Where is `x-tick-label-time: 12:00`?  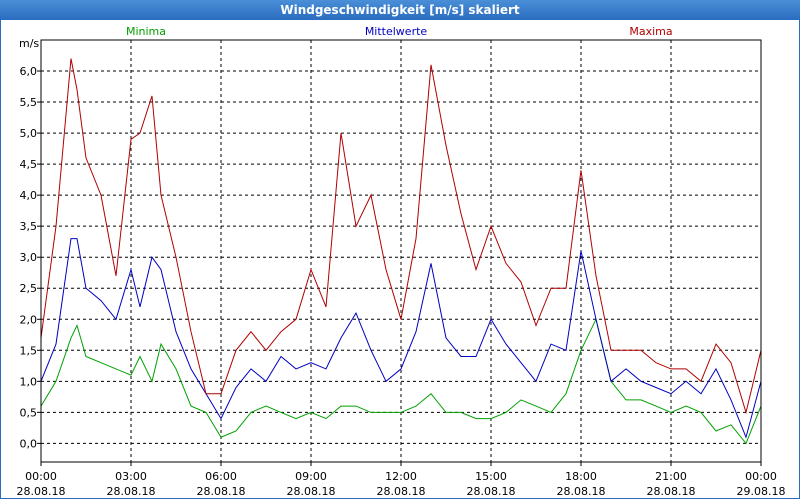
x-tick-label-time: 12:00 is located at coordinates (401, 476).